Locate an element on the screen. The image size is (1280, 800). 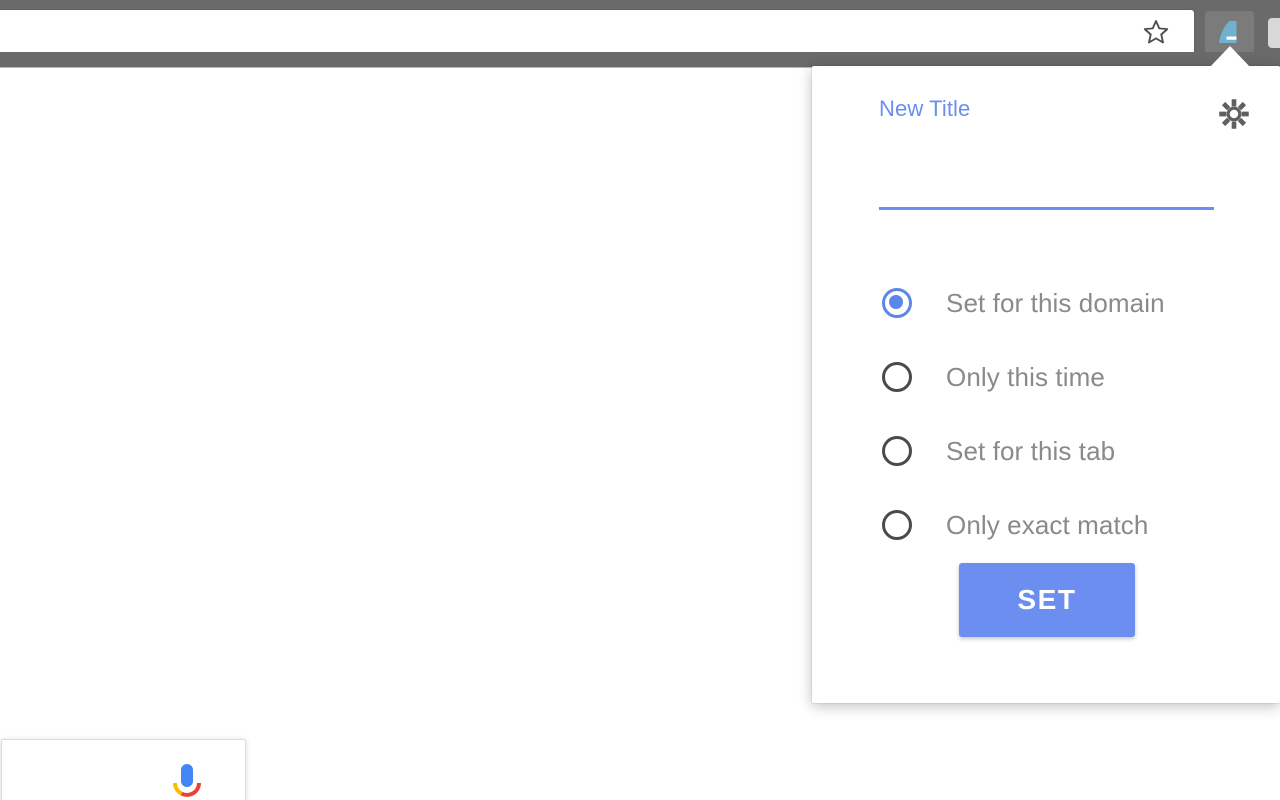
set-button: SET is located at coordinates (1047, 600).